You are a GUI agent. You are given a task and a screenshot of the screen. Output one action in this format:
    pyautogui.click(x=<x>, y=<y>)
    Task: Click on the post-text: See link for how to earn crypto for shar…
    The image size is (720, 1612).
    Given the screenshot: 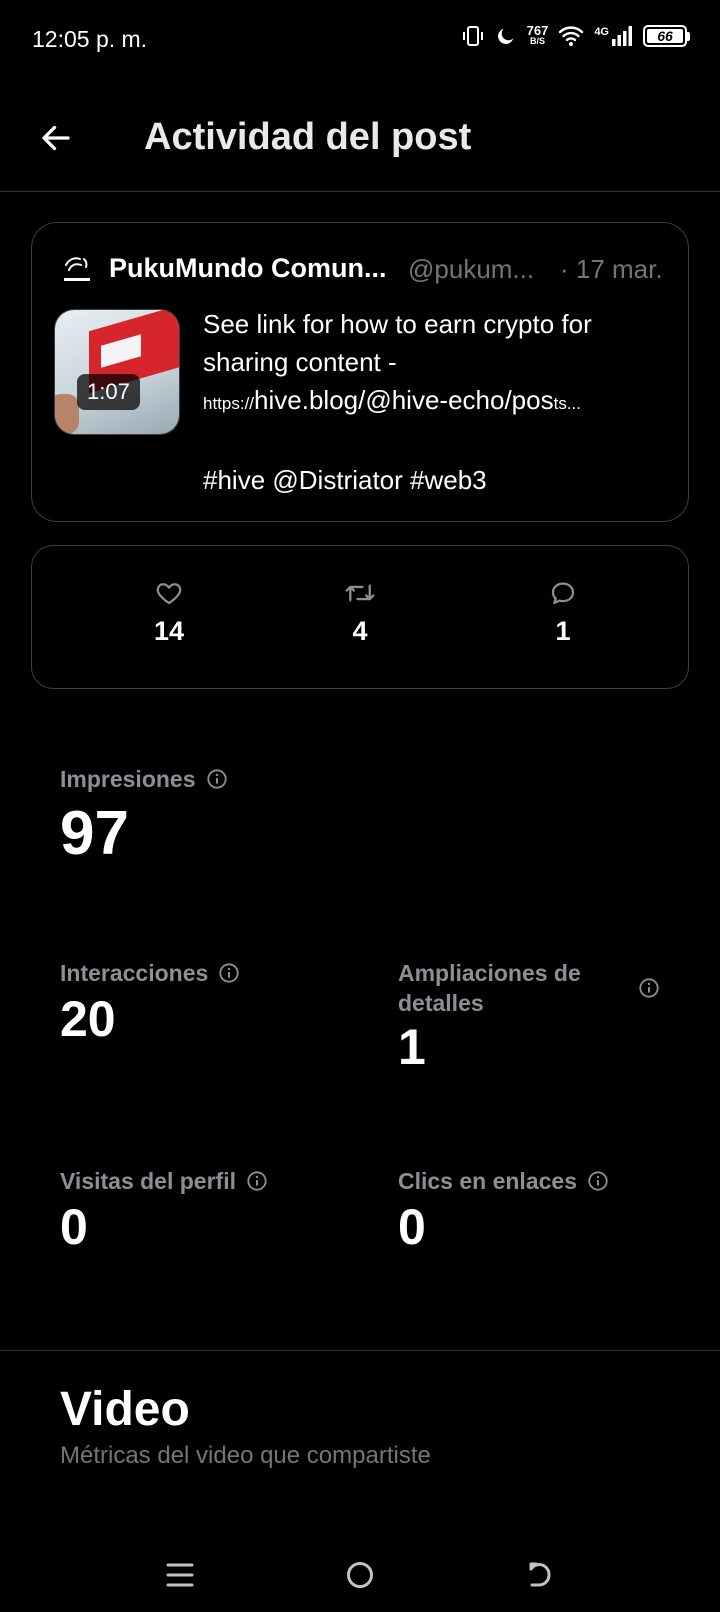 What is the action you would take?
    pyautogui.click(x=433, y=402)
    